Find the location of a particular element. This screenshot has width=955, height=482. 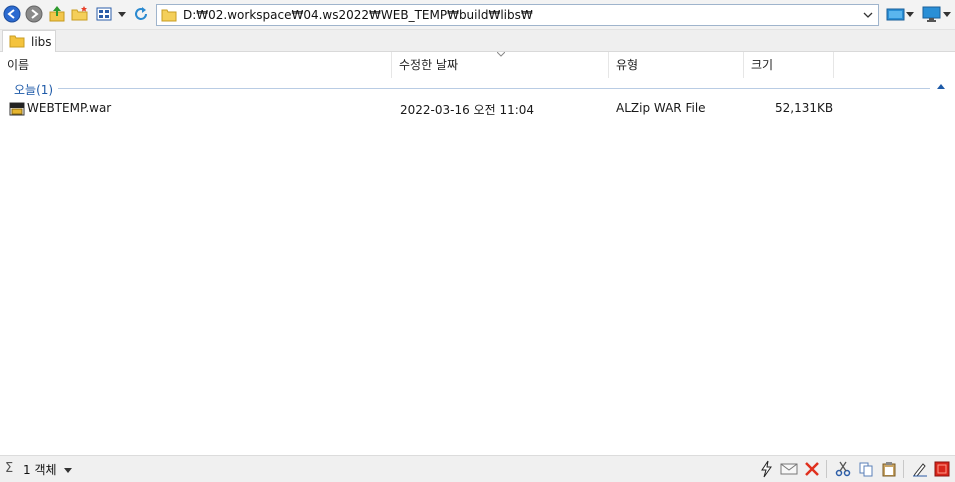

edit-button is located at coordinates (920, 469).